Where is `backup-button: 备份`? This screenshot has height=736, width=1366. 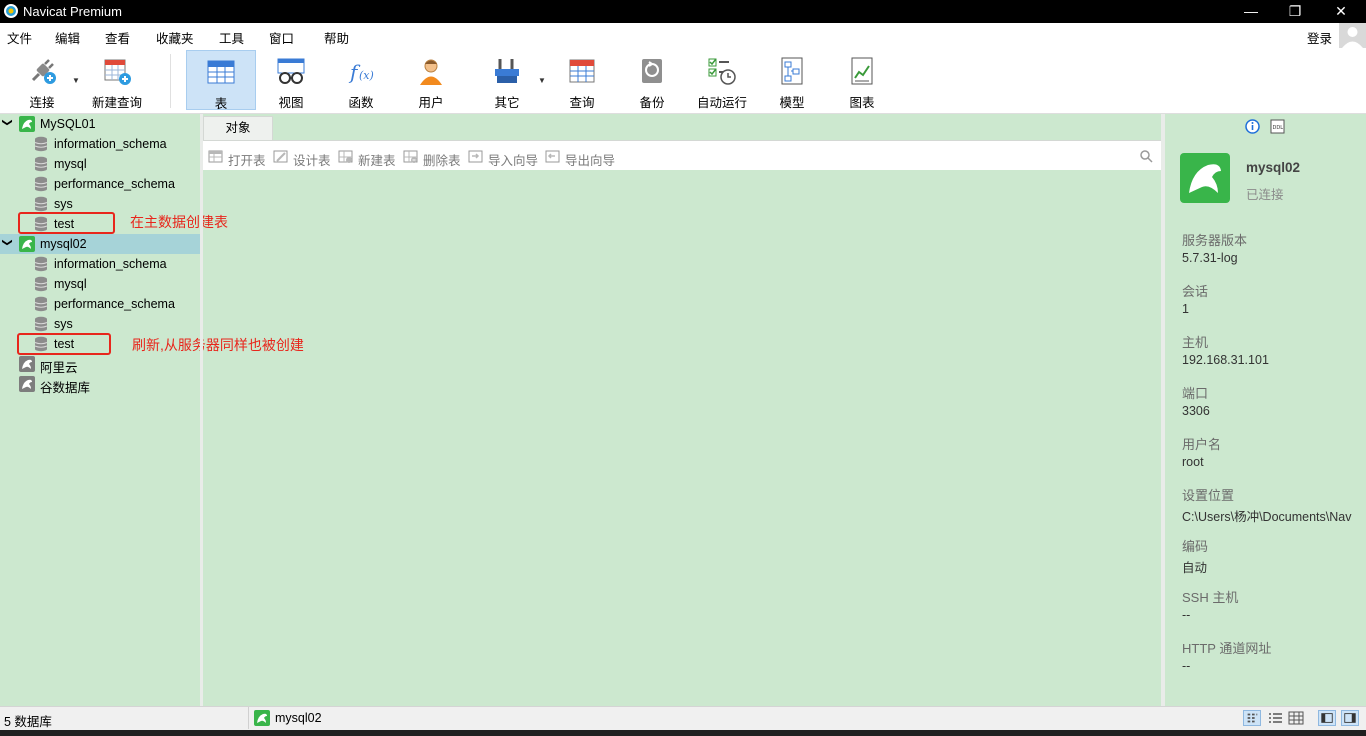
backup-button: 备份 is located at coordinates (652, 80).